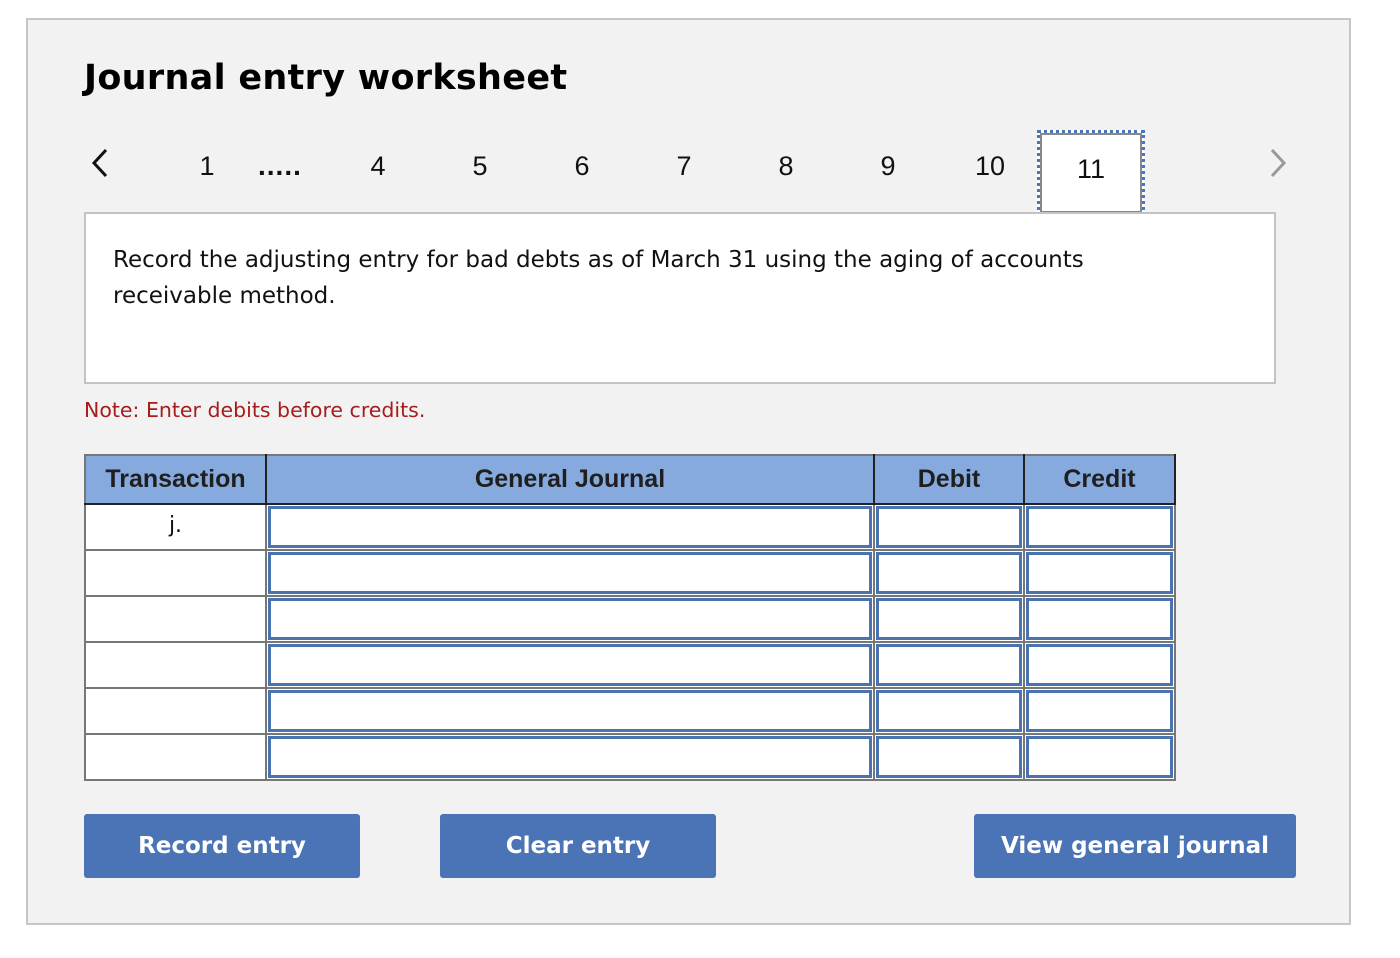  I want to click on record-entry-button: Record entry, so click(222, 846).